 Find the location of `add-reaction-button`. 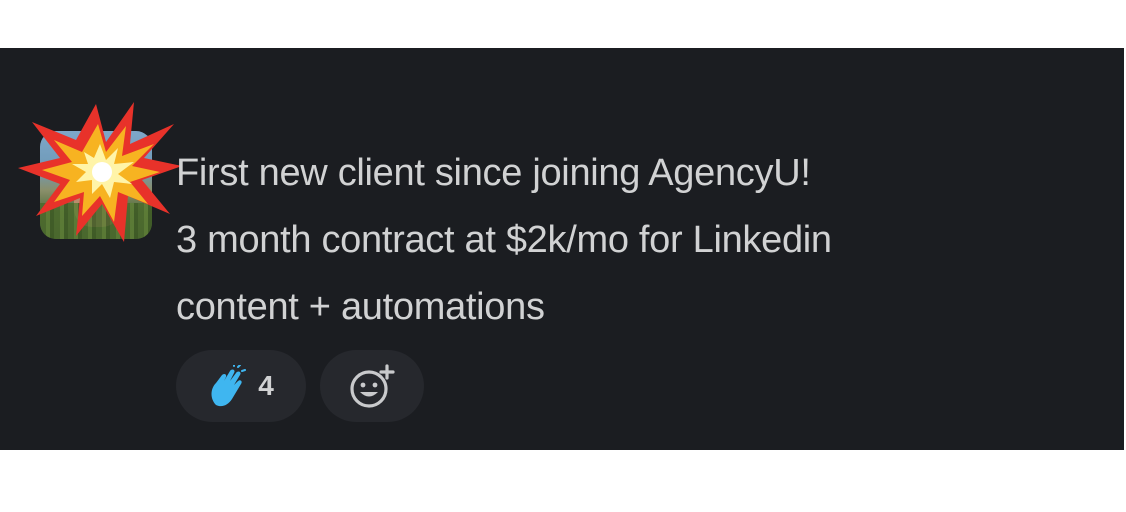

add-reaction-button is located at coordinates (372, 386).